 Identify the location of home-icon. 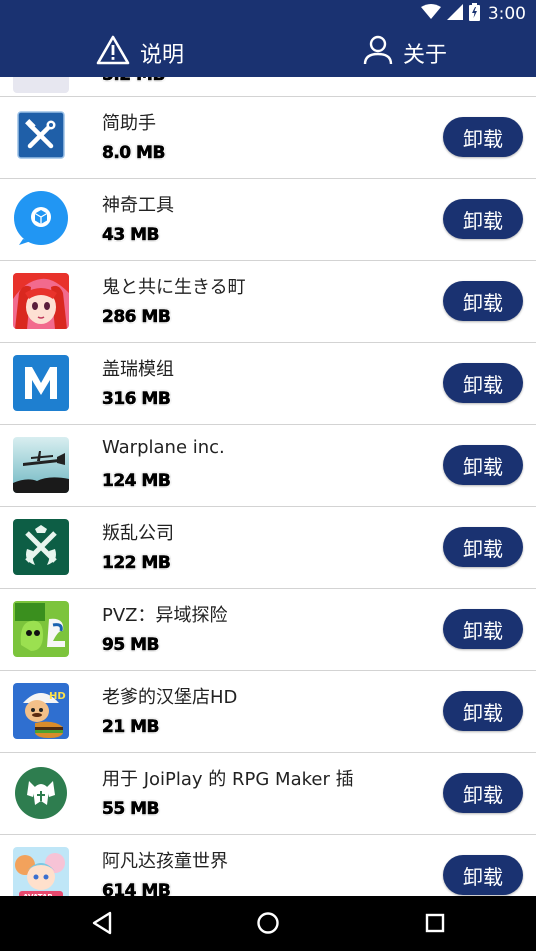
(268, 923).